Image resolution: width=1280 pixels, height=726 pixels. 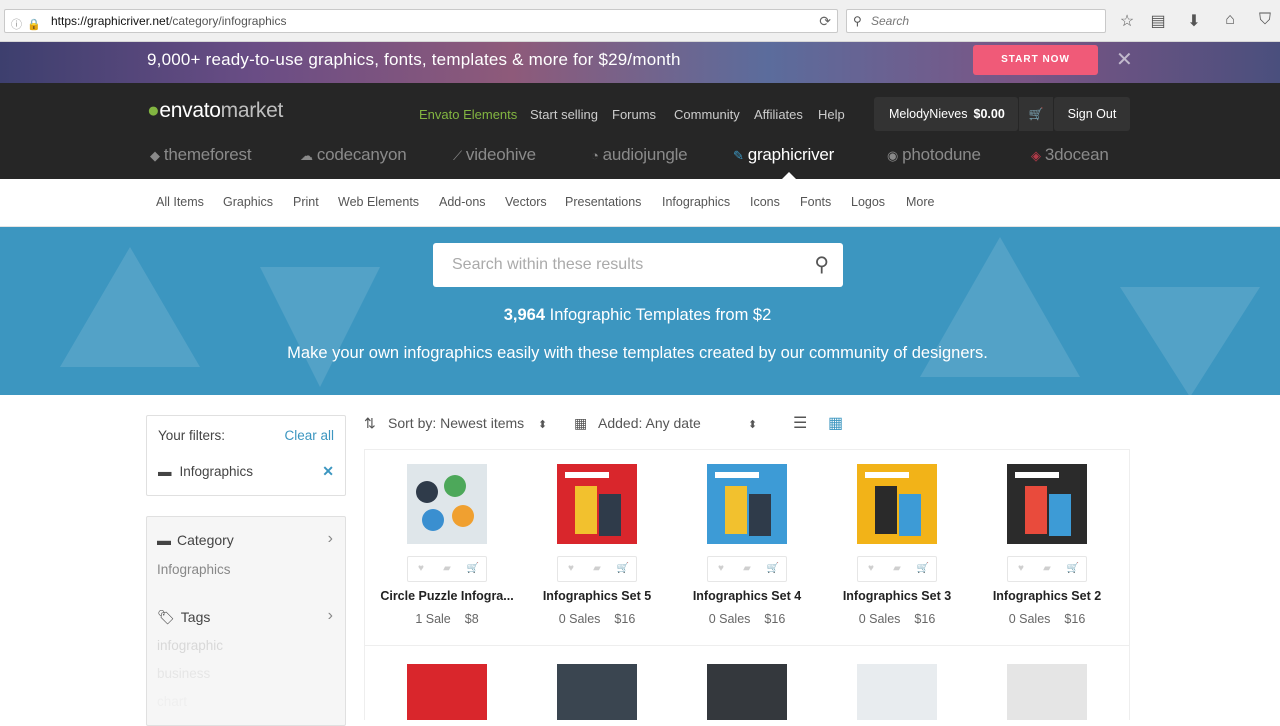 What do you see at coordinates (306, 155) in the screenshot?
I see `codecanyon-icon: ☁` at bounding box center [306, 155].